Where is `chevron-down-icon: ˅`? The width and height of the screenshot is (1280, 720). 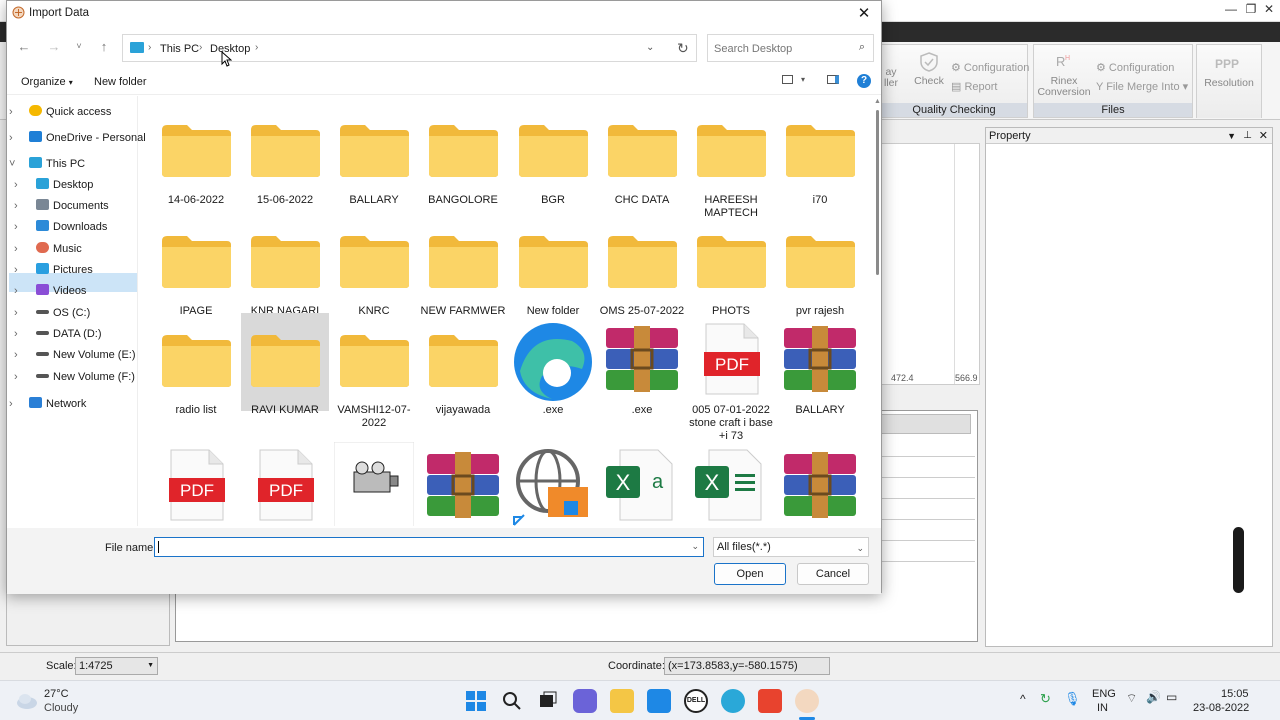
chevron-down-icon: ˅ is located at coordinates (12, 164).